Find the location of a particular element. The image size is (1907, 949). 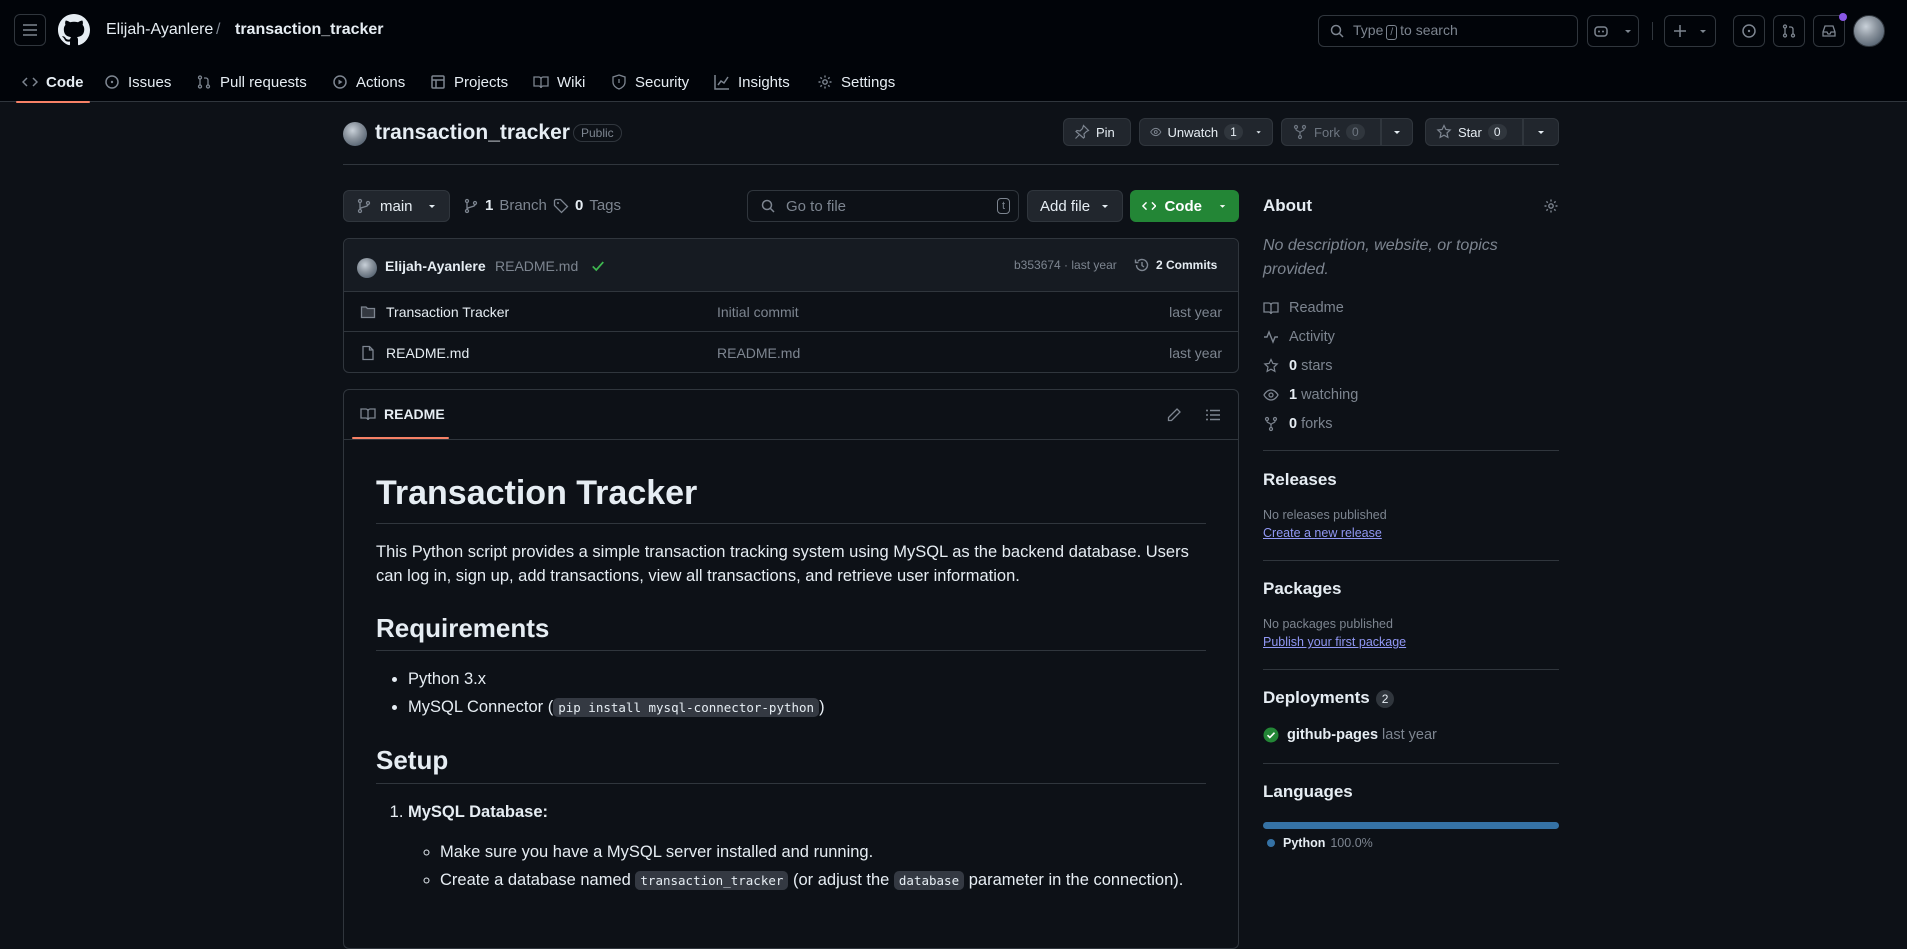

commits-link: 2 Commits is located at coordinates (1175, 265).